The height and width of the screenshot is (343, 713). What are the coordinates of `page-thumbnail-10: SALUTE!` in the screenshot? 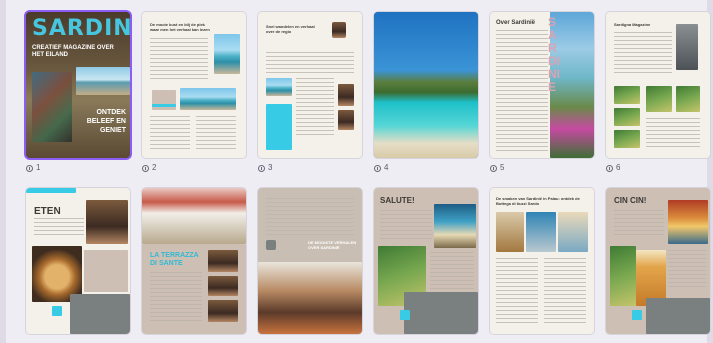 It's located at (426, 261).